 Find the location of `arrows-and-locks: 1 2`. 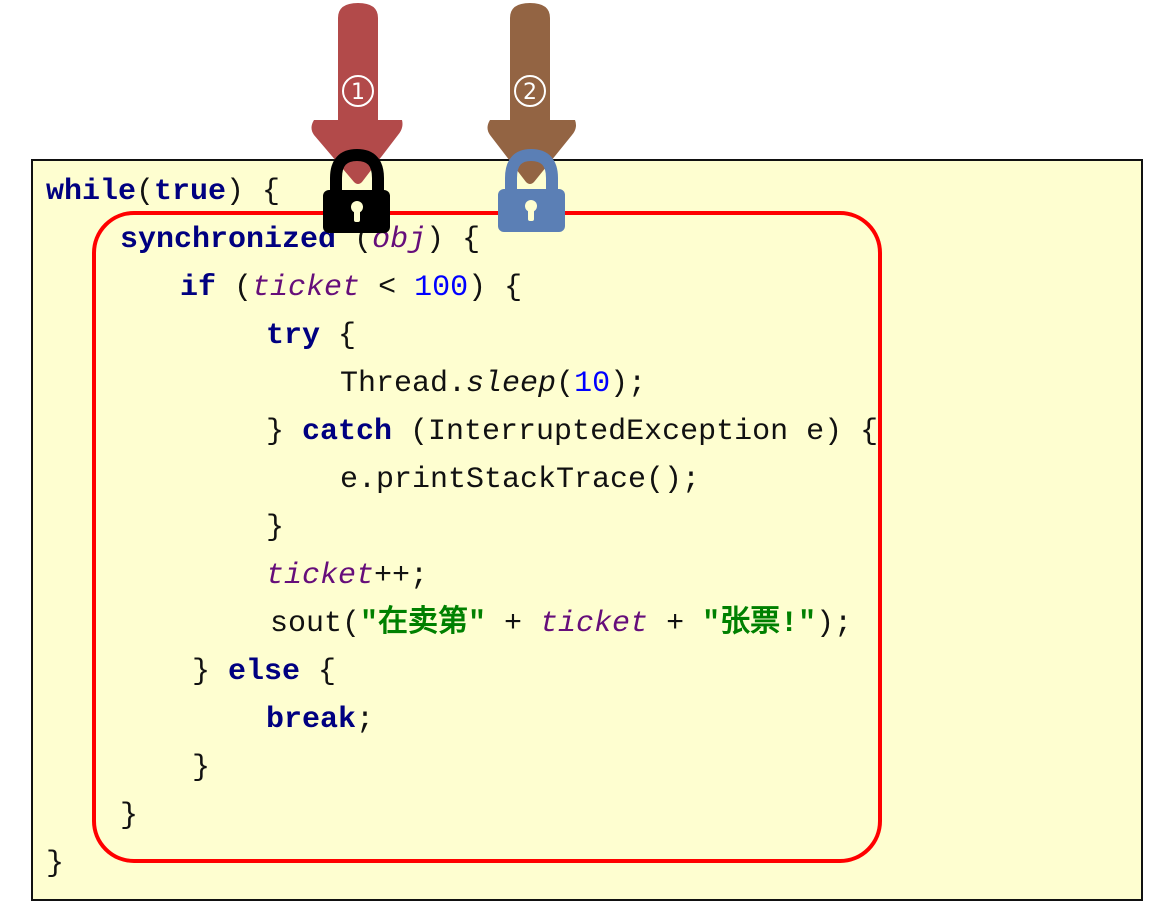

arrows-and-locks: 1 2 is located at coordinates (443, 118).